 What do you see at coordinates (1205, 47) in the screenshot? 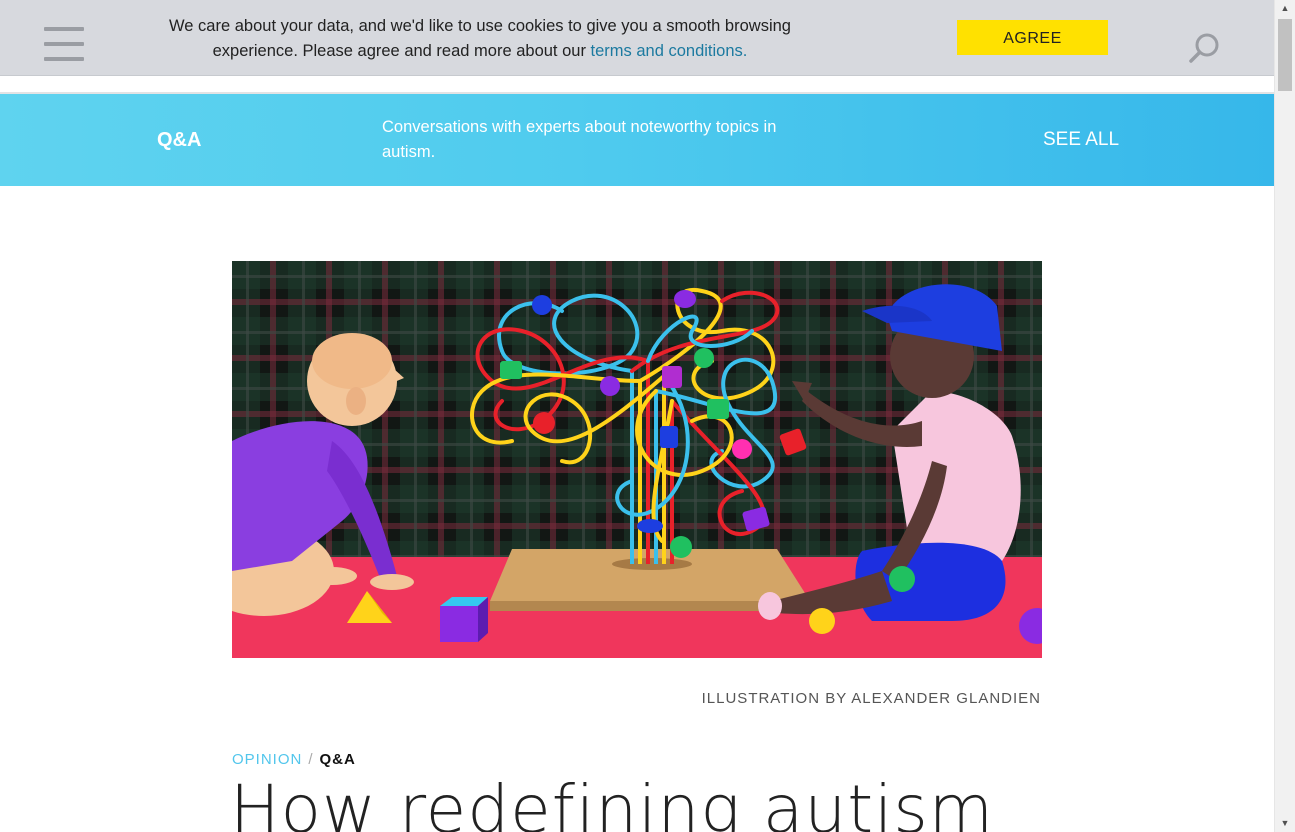
I see `search-icon` at bounding box center [1205, 47].